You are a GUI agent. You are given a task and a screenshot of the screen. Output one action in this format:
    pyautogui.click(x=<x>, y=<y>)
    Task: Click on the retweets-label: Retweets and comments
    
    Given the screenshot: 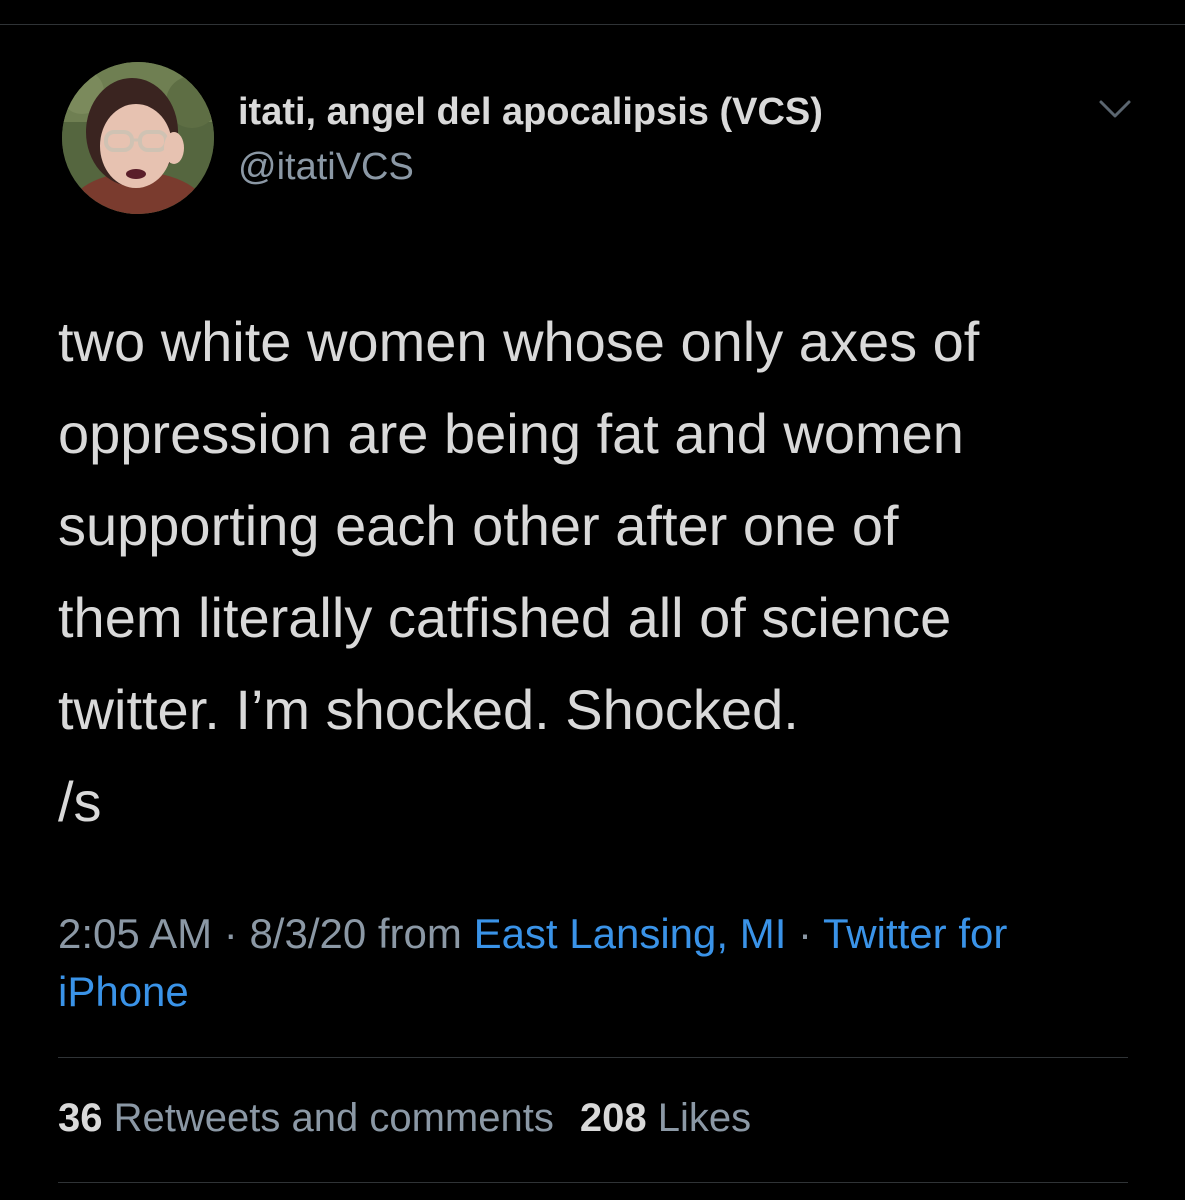 What is the action you would take?
    pyautogui.click(x=333, y=1118)
    